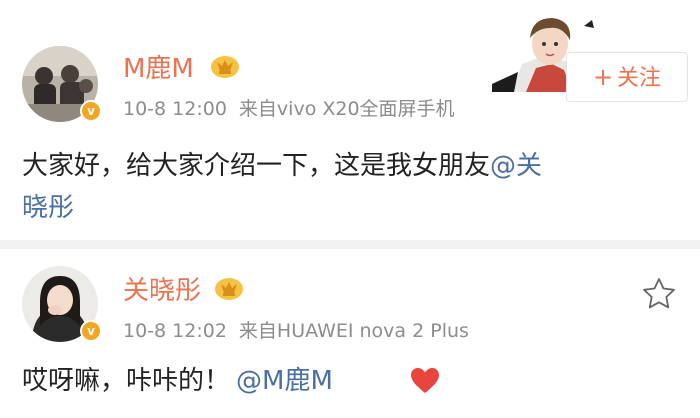 Image resolution: width=700 pixels, height=418 pixels. What do you see at coordinates (352, 381) in the screenshot?
I see `post-content: 哎呀嘛，咔咔的！ @M鹿M` at bounding box center [352, 381].